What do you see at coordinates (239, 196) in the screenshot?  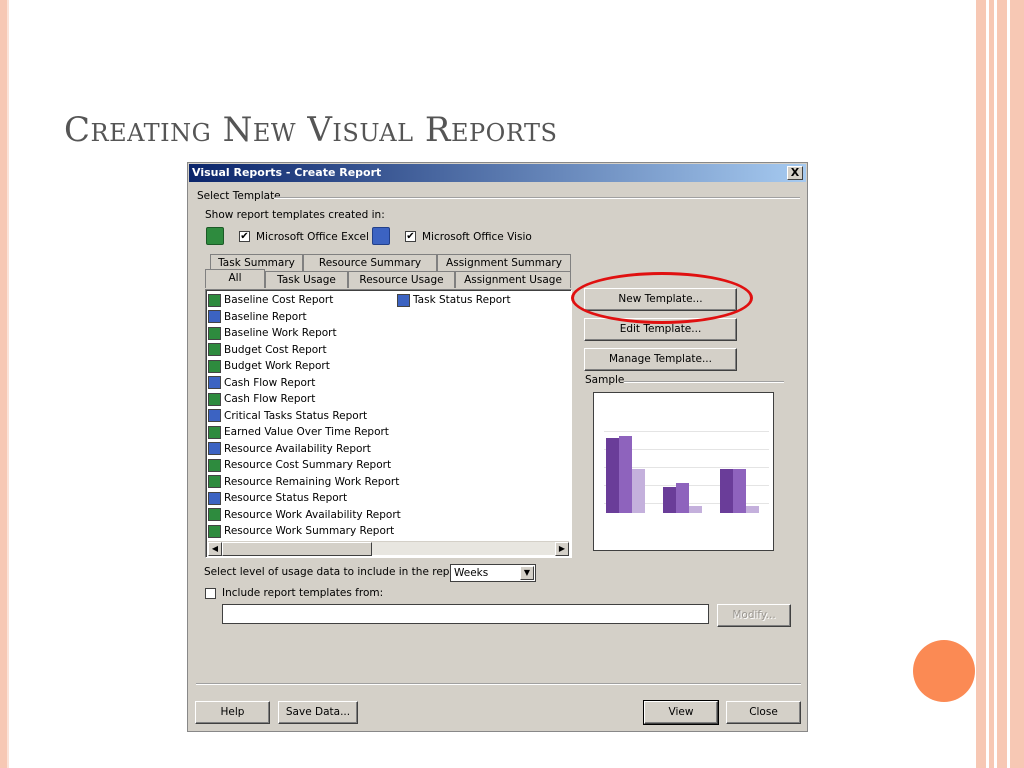 I see `select-template-label: Select Template` at bounding box center [239, 196].